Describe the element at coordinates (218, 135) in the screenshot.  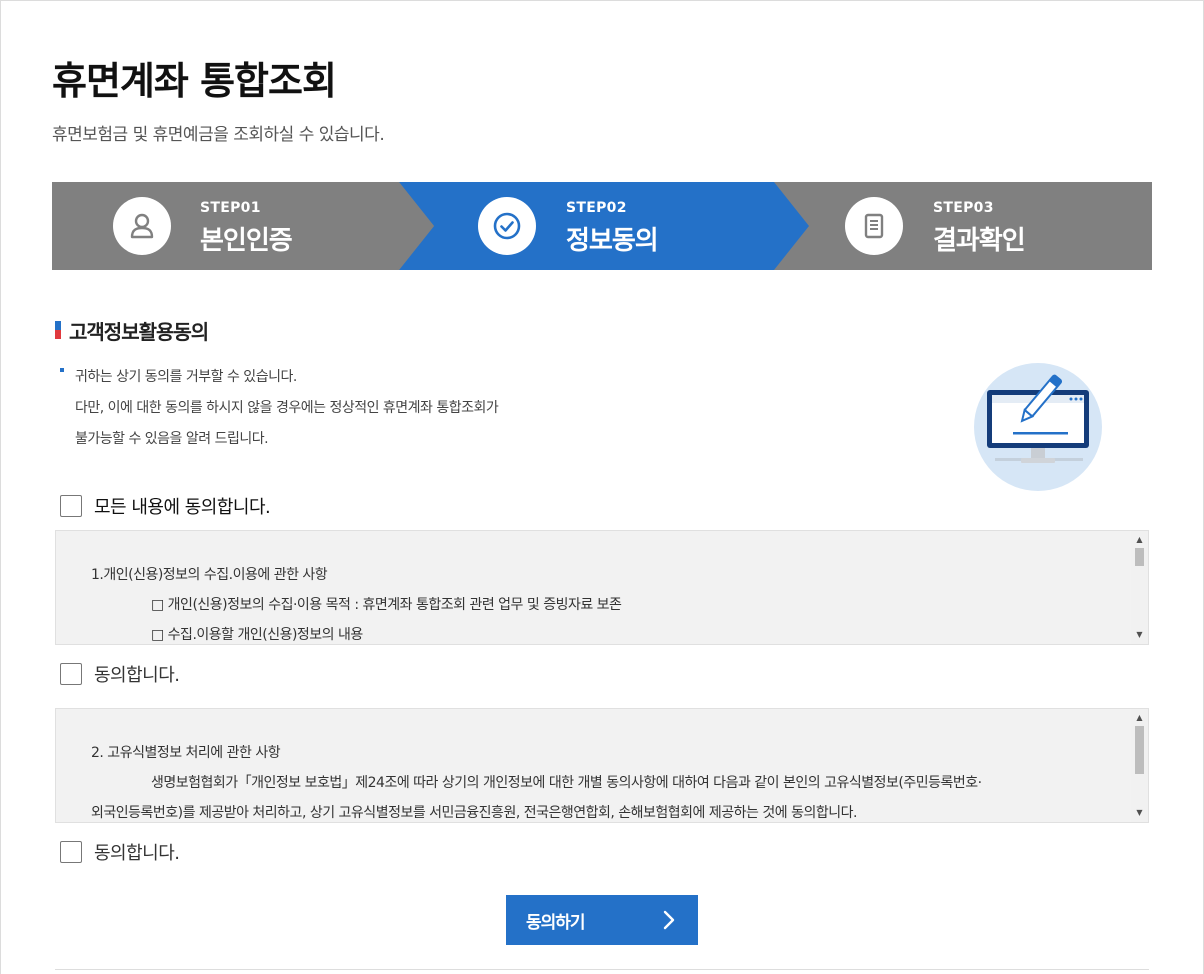
I see `page-subtitle: 휴면보험금 및 휴면예금을 조회하실 수 있습니다.` at that location.